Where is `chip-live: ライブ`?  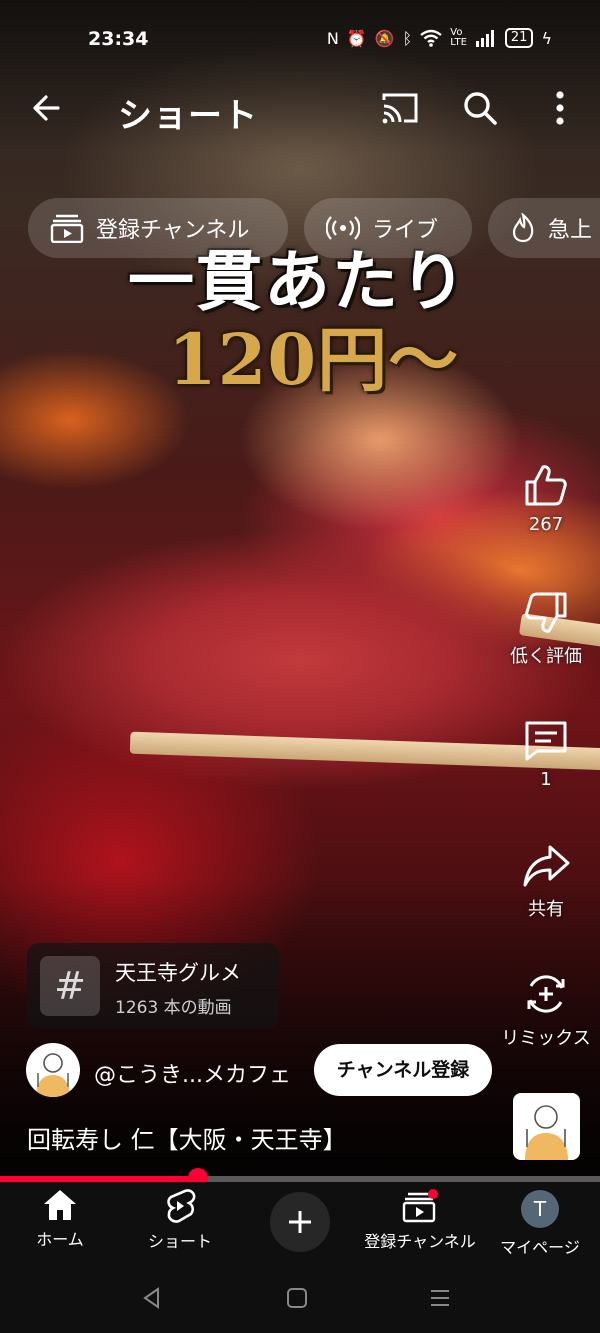 chip-live: ライブ is located at coordinates (388, 228).